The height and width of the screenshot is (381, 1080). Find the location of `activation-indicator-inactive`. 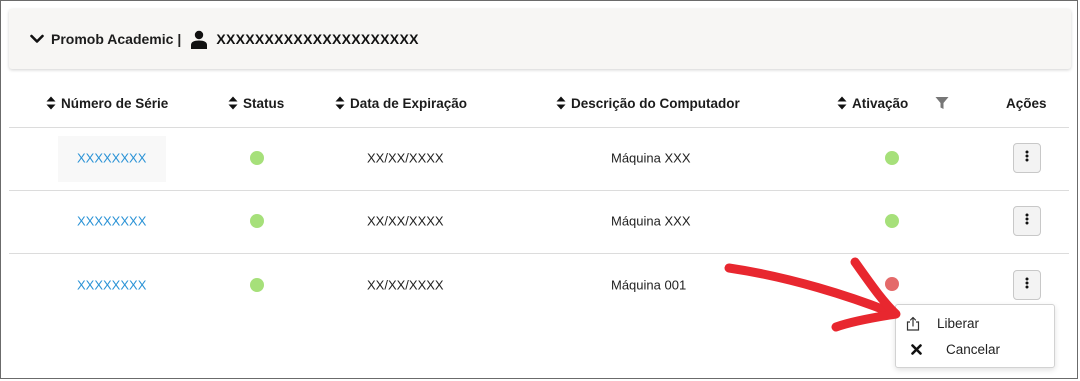

activation-indicator-inactive is located at coordinates (892, 284).